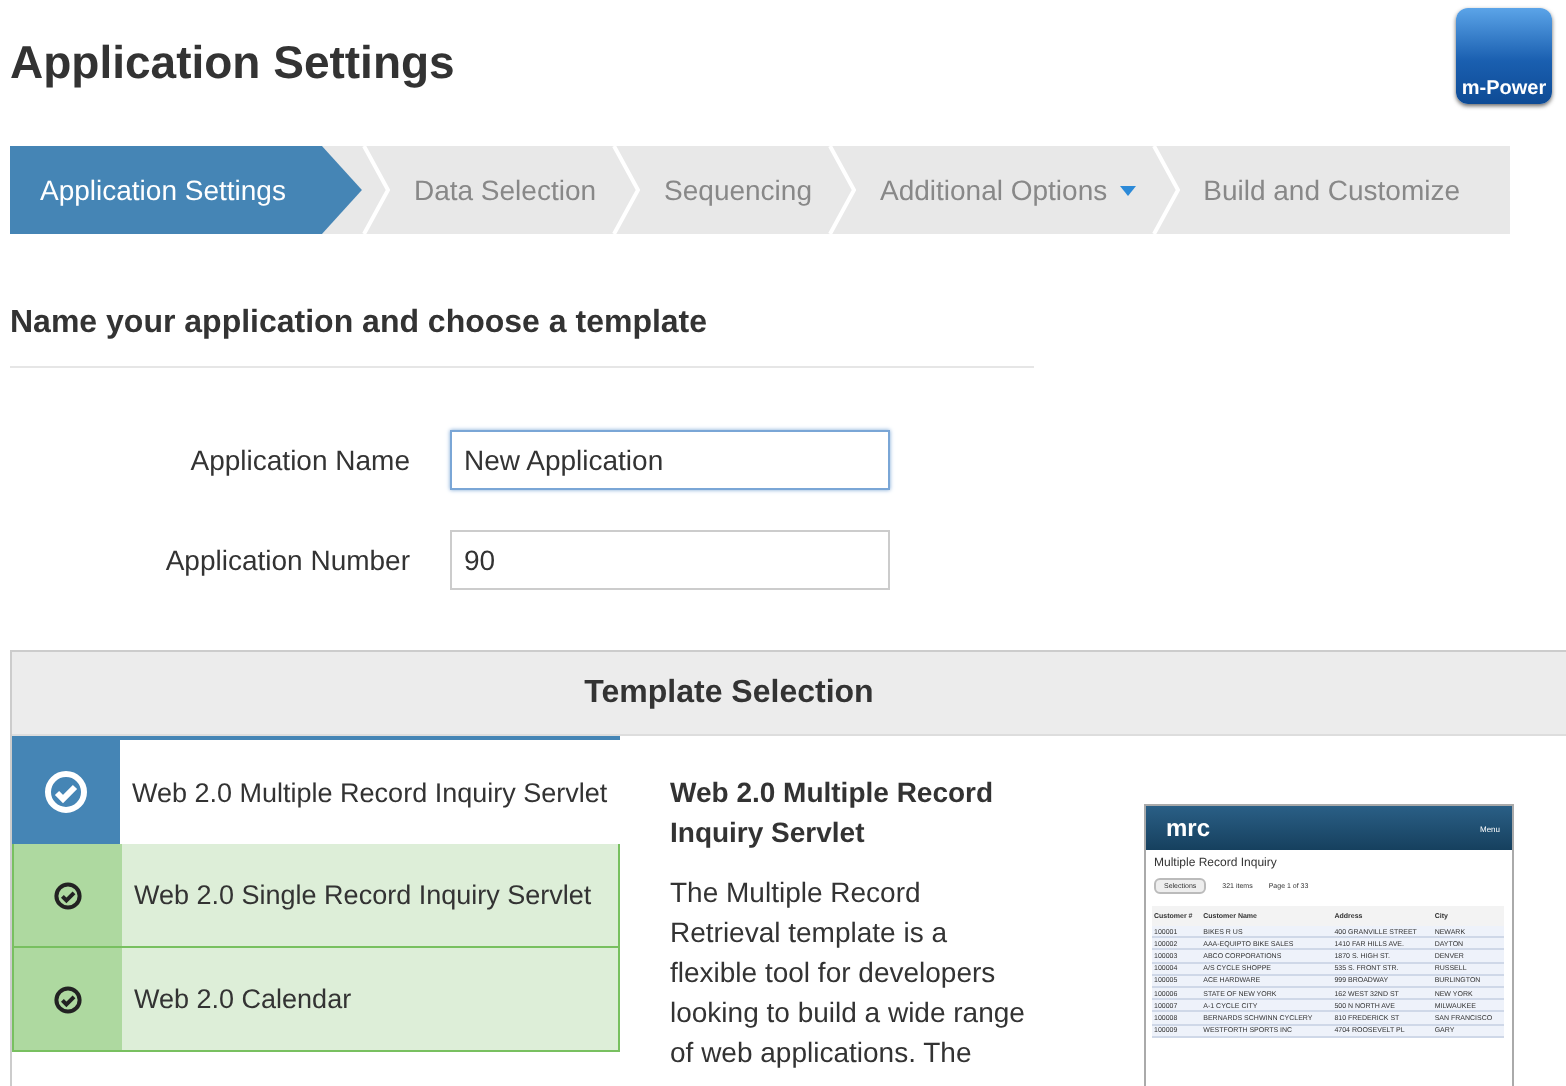 The width and height of the screenshot is (1566, 1086). I want to click on template-item: Web 2.0 Calendar, so click(316, 1000).